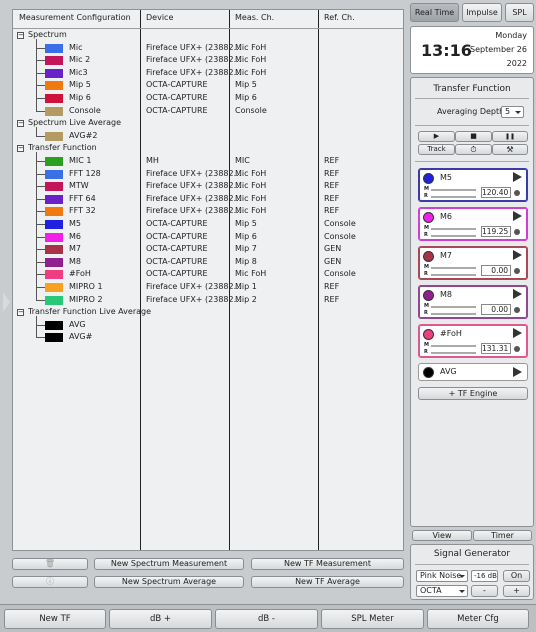  What do you see at coordinates (473, 393) in the screenshot?
I see `tf-engine-button: + TF Engine` at bounding box center [473, 393].